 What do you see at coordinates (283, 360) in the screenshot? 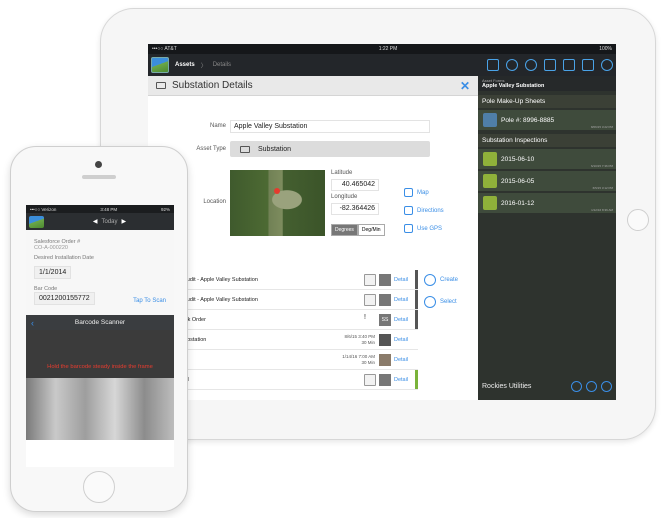
I see `list-item: 1/14/16 7:00 AM 30 Min Detail` at bounding box center [283, 360].